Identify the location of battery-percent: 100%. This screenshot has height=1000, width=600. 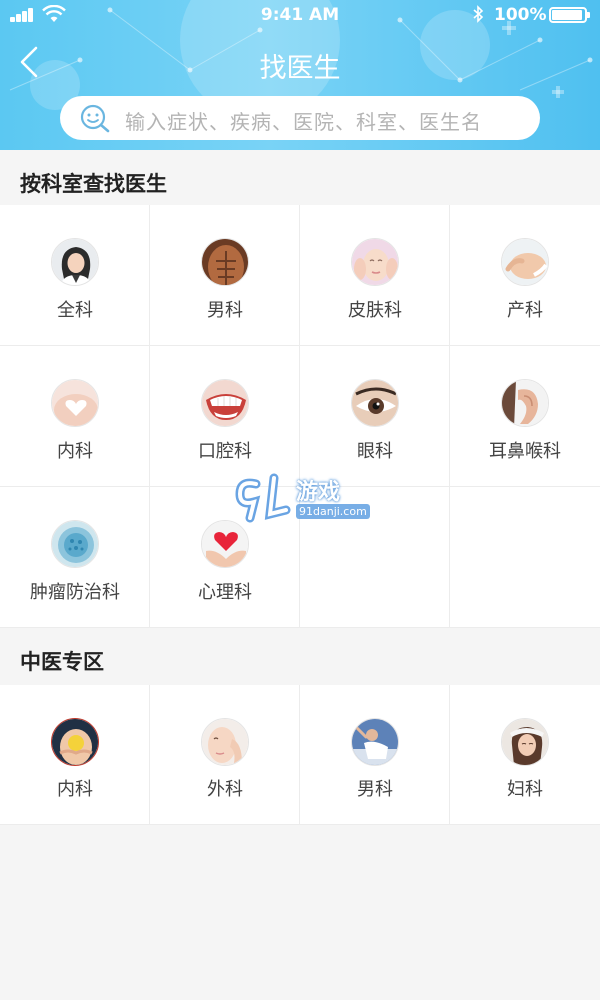
(520, 15).